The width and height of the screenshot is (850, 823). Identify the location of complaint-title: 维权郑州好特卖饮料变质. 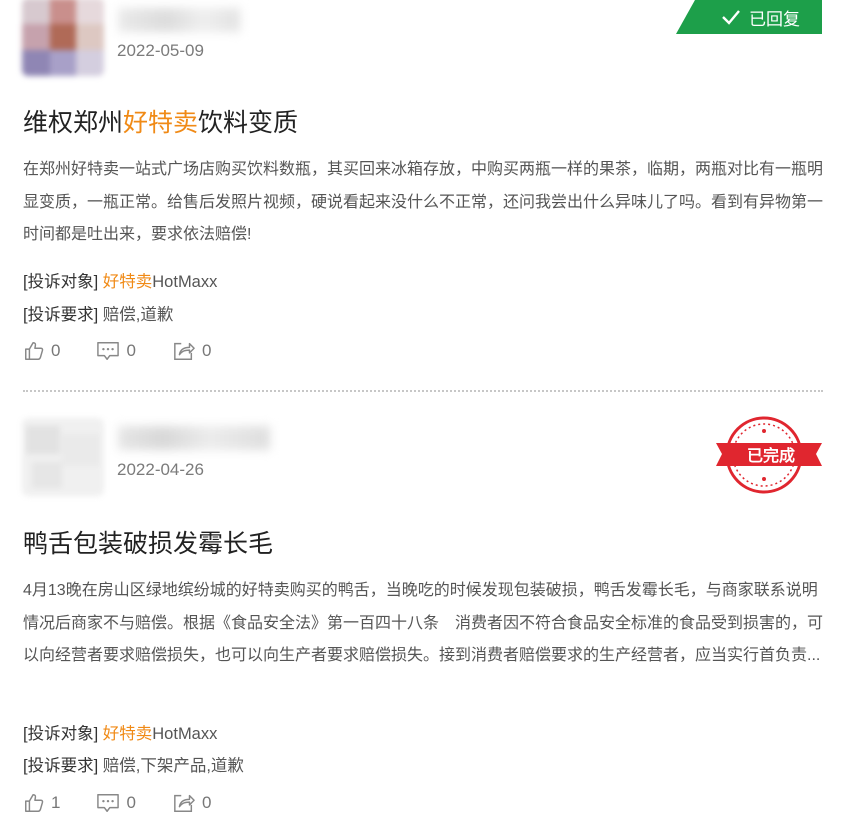
(160, 121).